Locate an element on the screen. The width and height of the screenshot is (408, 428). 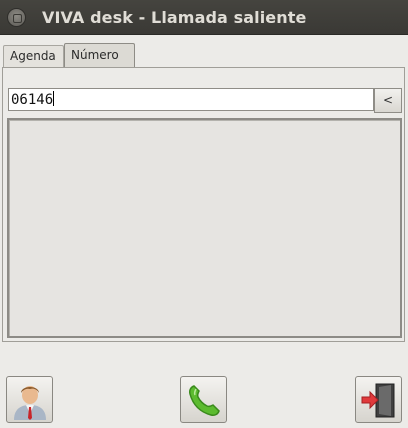
exit-button is located at coordinates (378, 399).